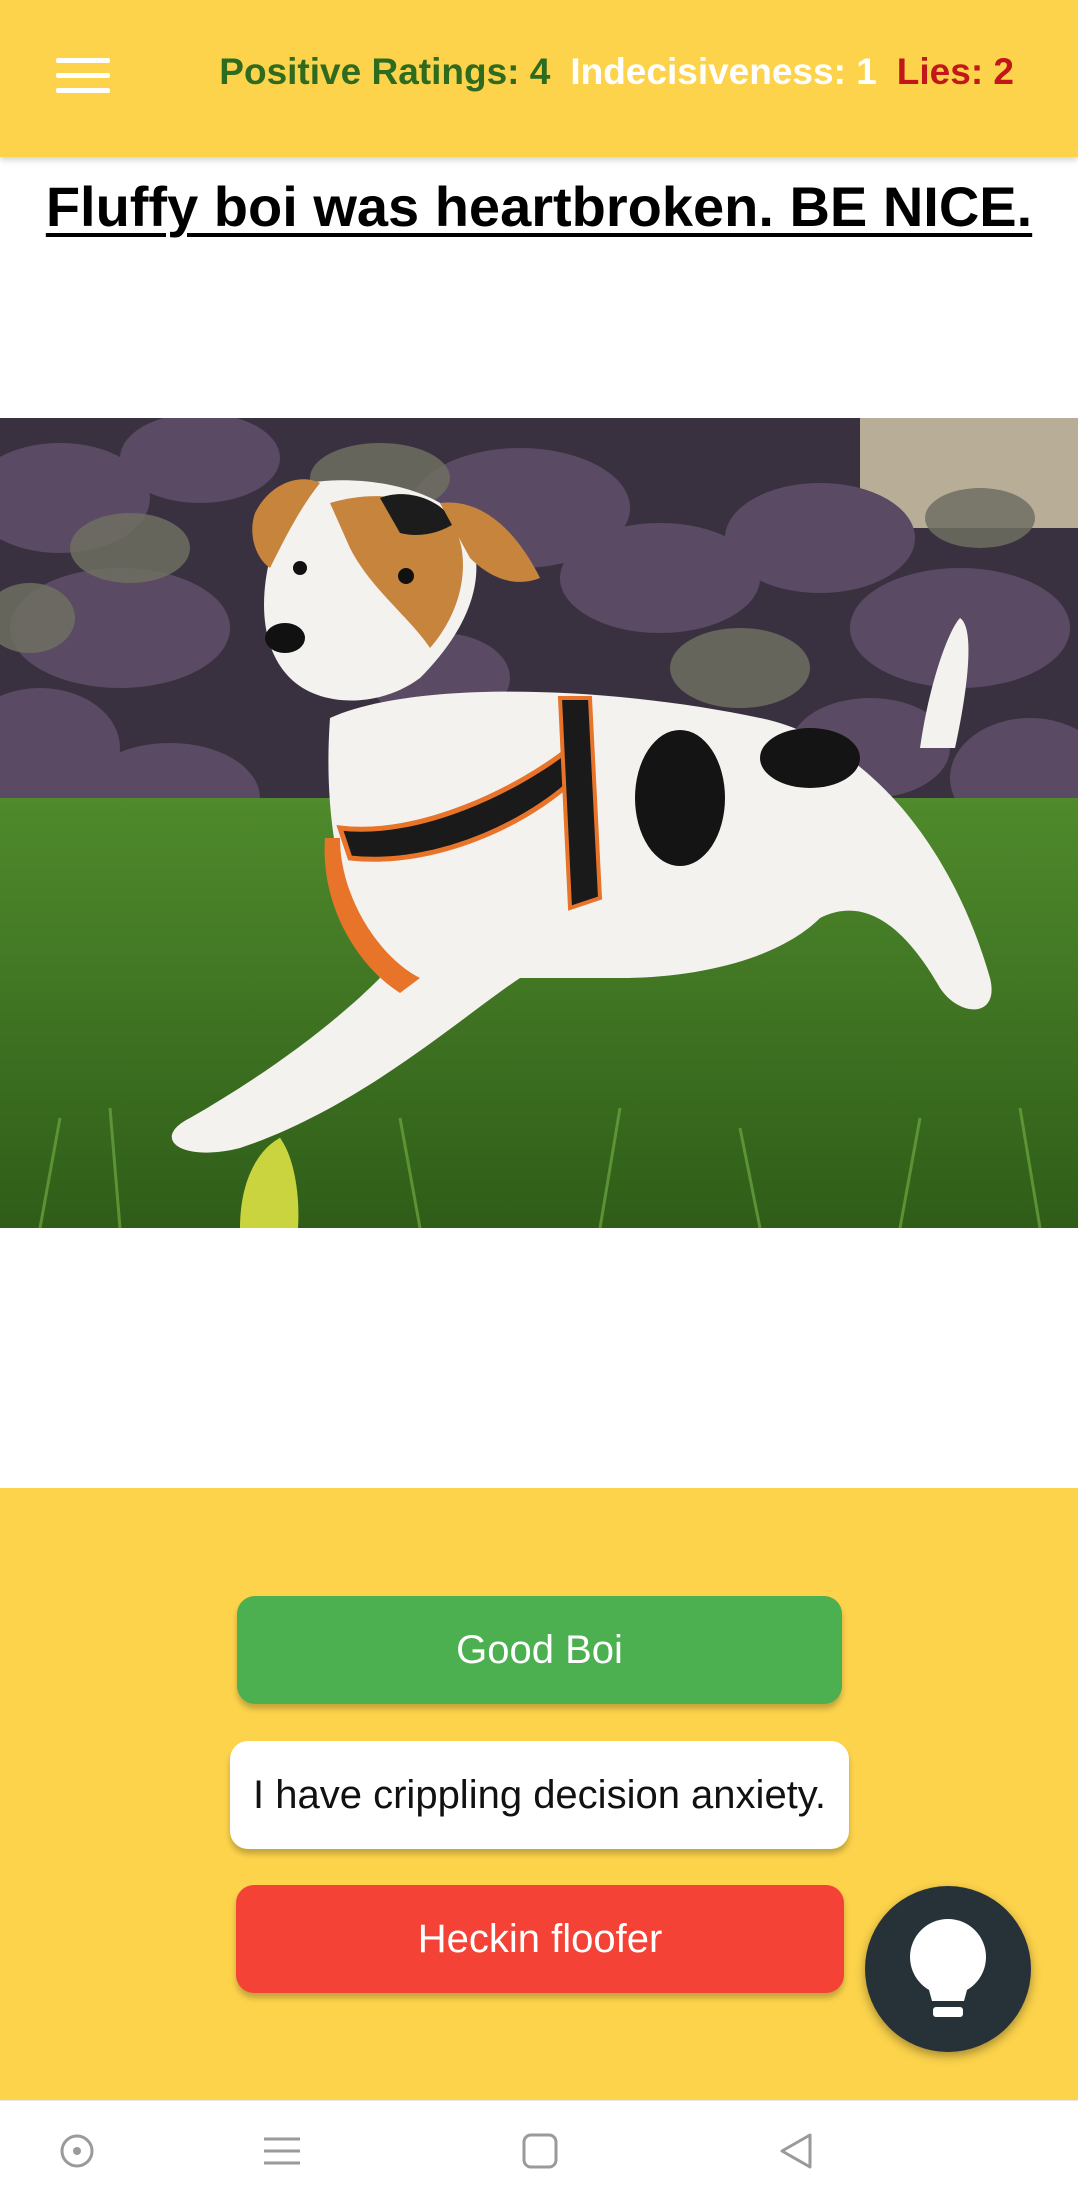 The width and height of the screenshot is (1078, 2200). Describe the element at coordinates (539, 206) in the screenshot. I see `page-title: Fluffy boi was heartbroken. BE NICE.` at that location.